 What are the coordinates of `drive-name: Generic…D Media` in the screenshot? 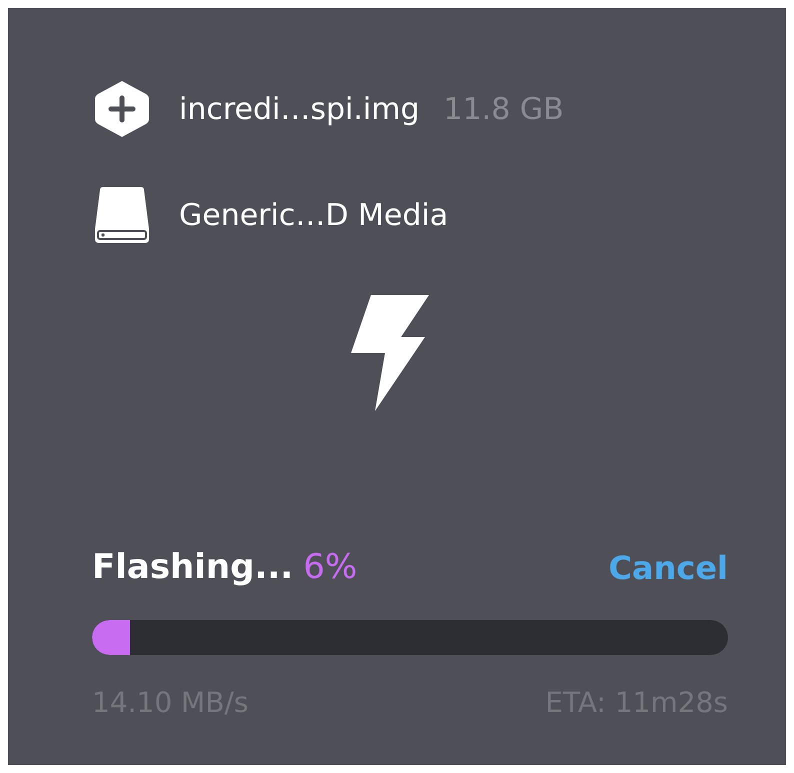 It's located at (313, 215).